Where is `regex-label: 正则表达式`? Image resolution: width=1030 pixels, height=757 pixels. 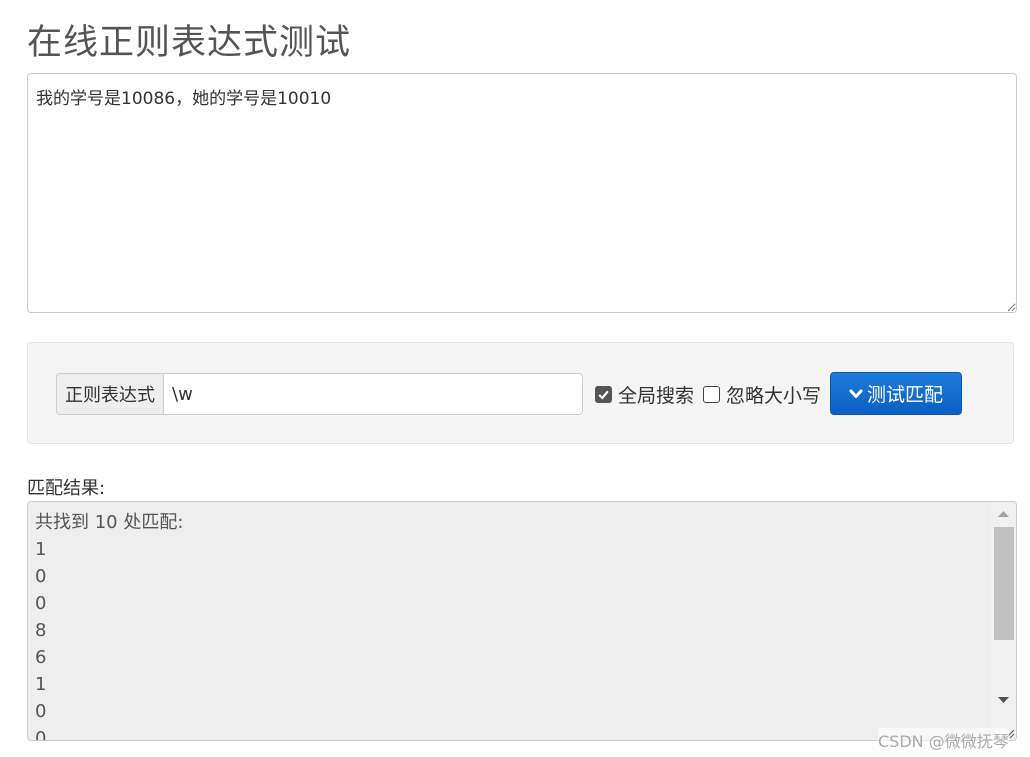 regex-label: 正则表达式 is located at coordinates (109, 394).